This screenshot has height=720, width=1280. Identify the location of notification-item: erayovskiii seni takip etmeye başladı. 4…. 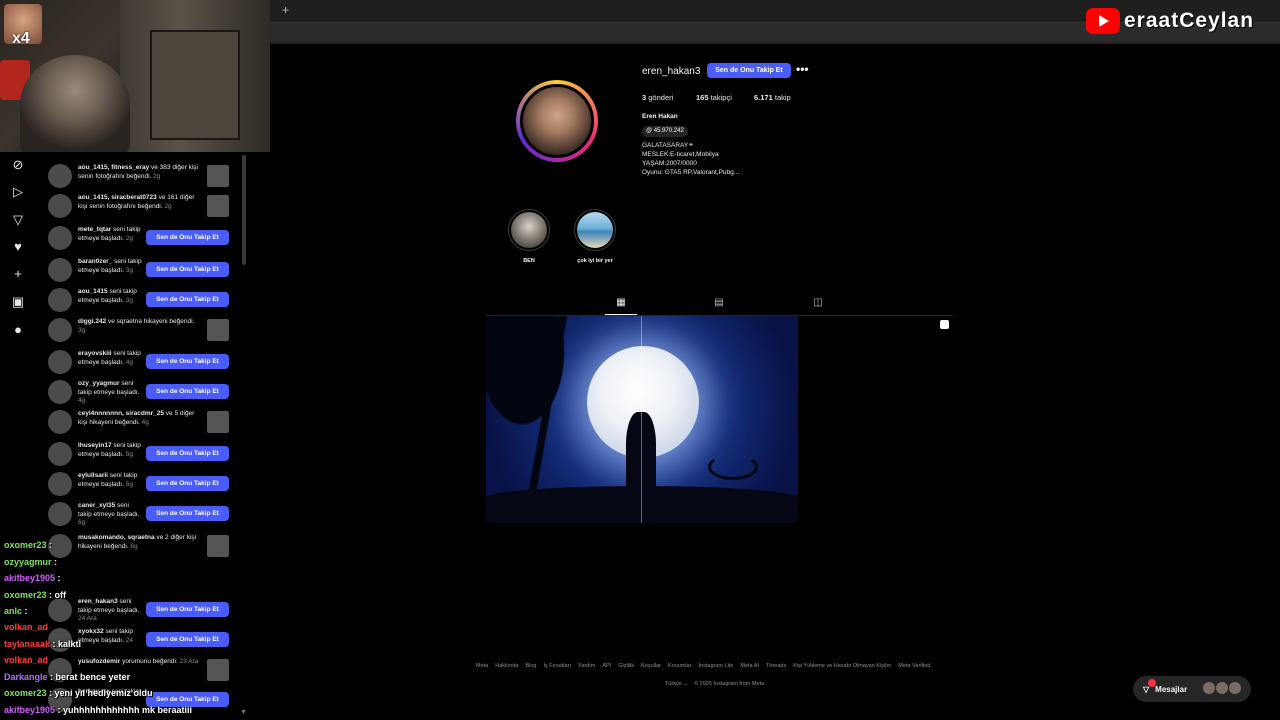
(143, 362).